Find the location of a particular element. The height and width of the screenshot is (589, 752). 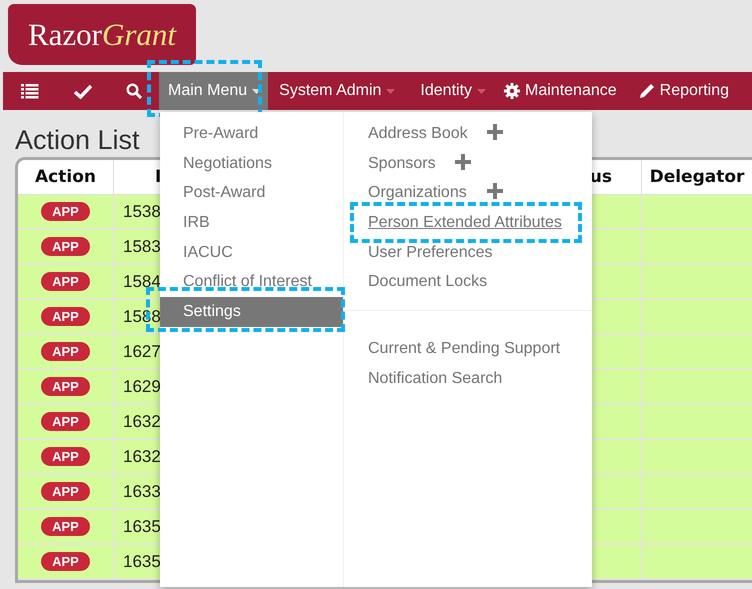

pencil-icon is located at coordinates (646, 91).